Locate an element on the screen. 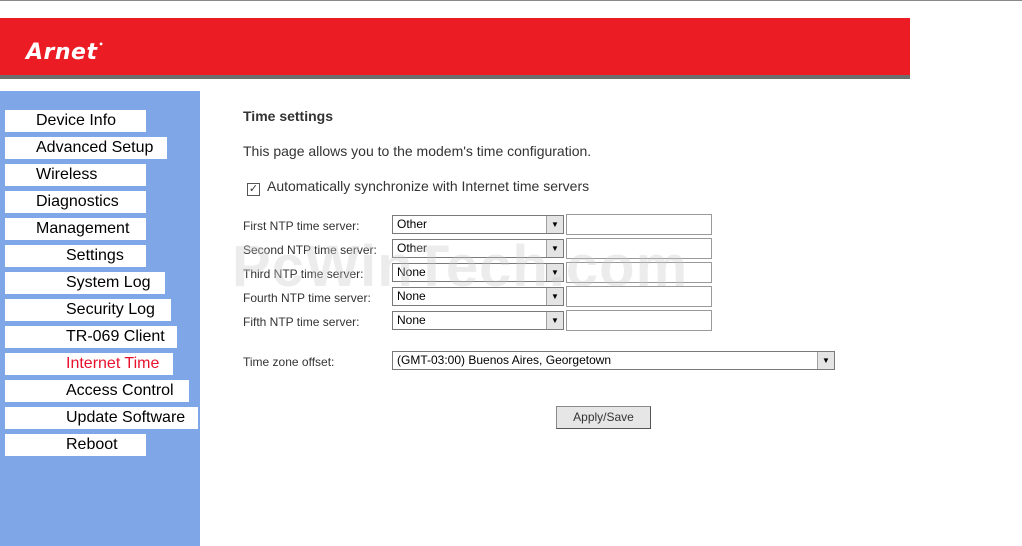 The height and width of the screenshot is (546, 1022). ntp3-custom-input is located at coordinates (639, 272).